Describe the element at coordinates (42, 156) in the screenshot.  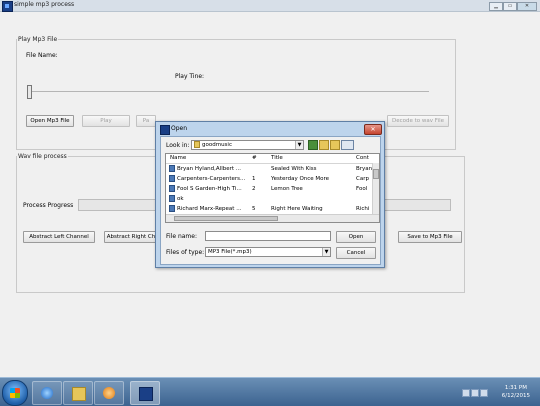
I see `wav-group-legend: Wav file process` at that location.